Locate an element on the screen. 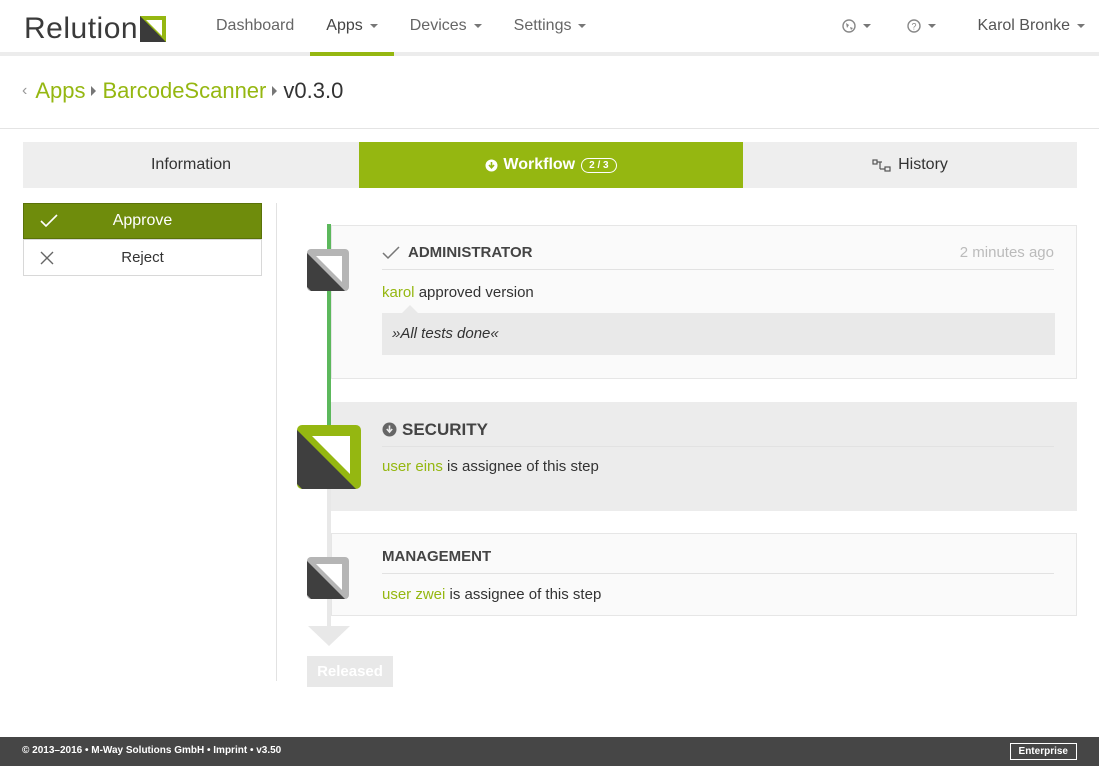 This screenshot has width=1099, height=766. nav-devices: Devices is located at coordinates (446, 26).